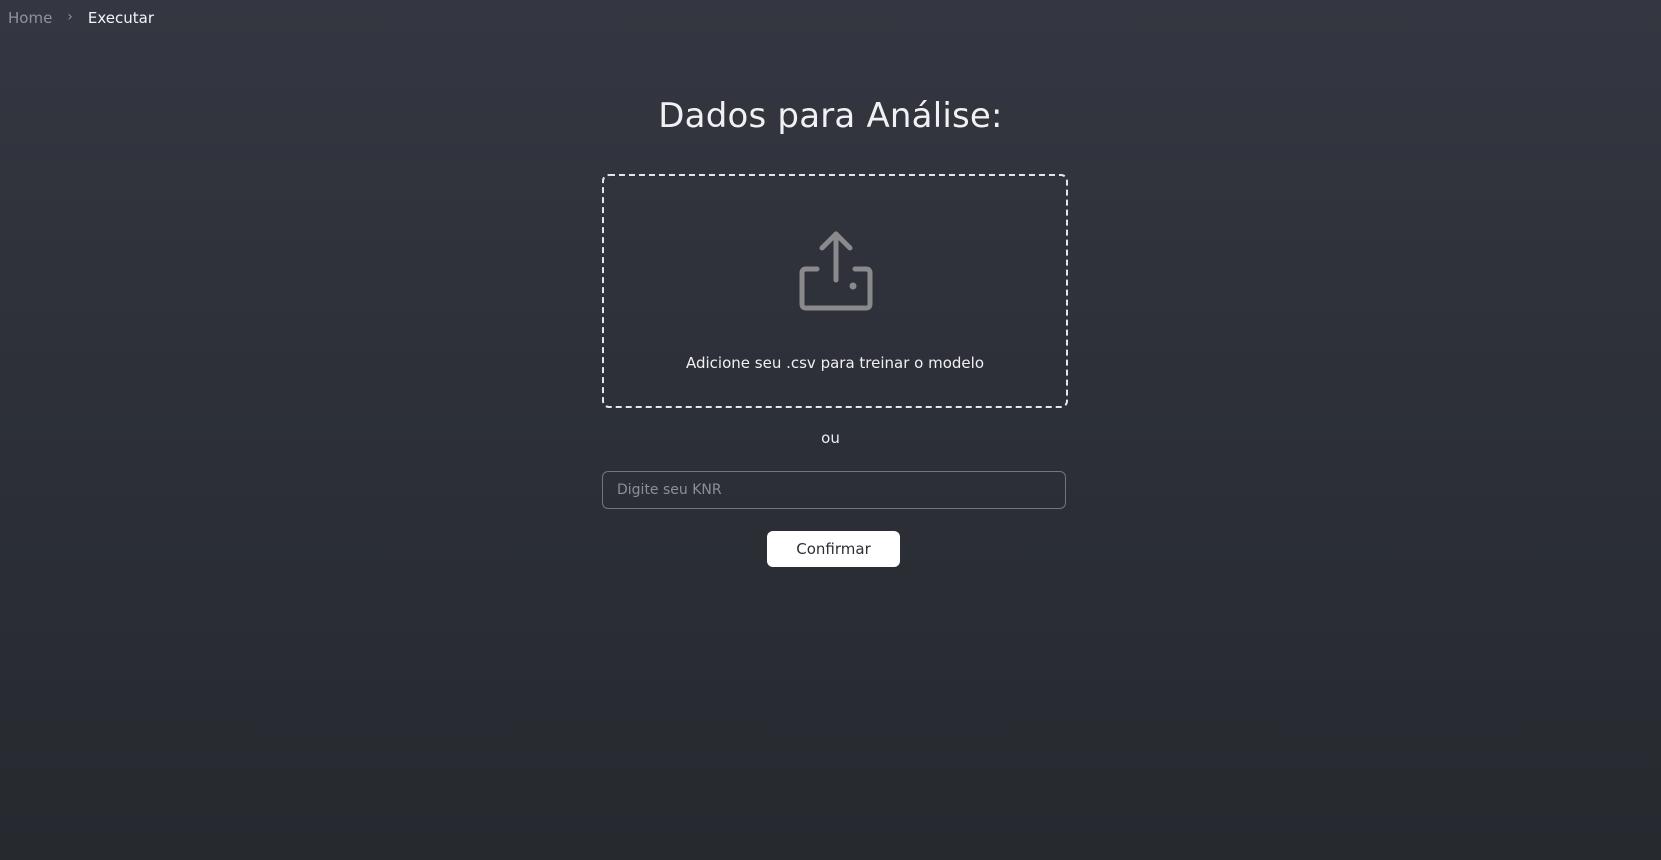 Image resolution: width=1661 pixels, height=860 pixels. I want to click on breadcrumb-home-link: Home, so click(30, 18).